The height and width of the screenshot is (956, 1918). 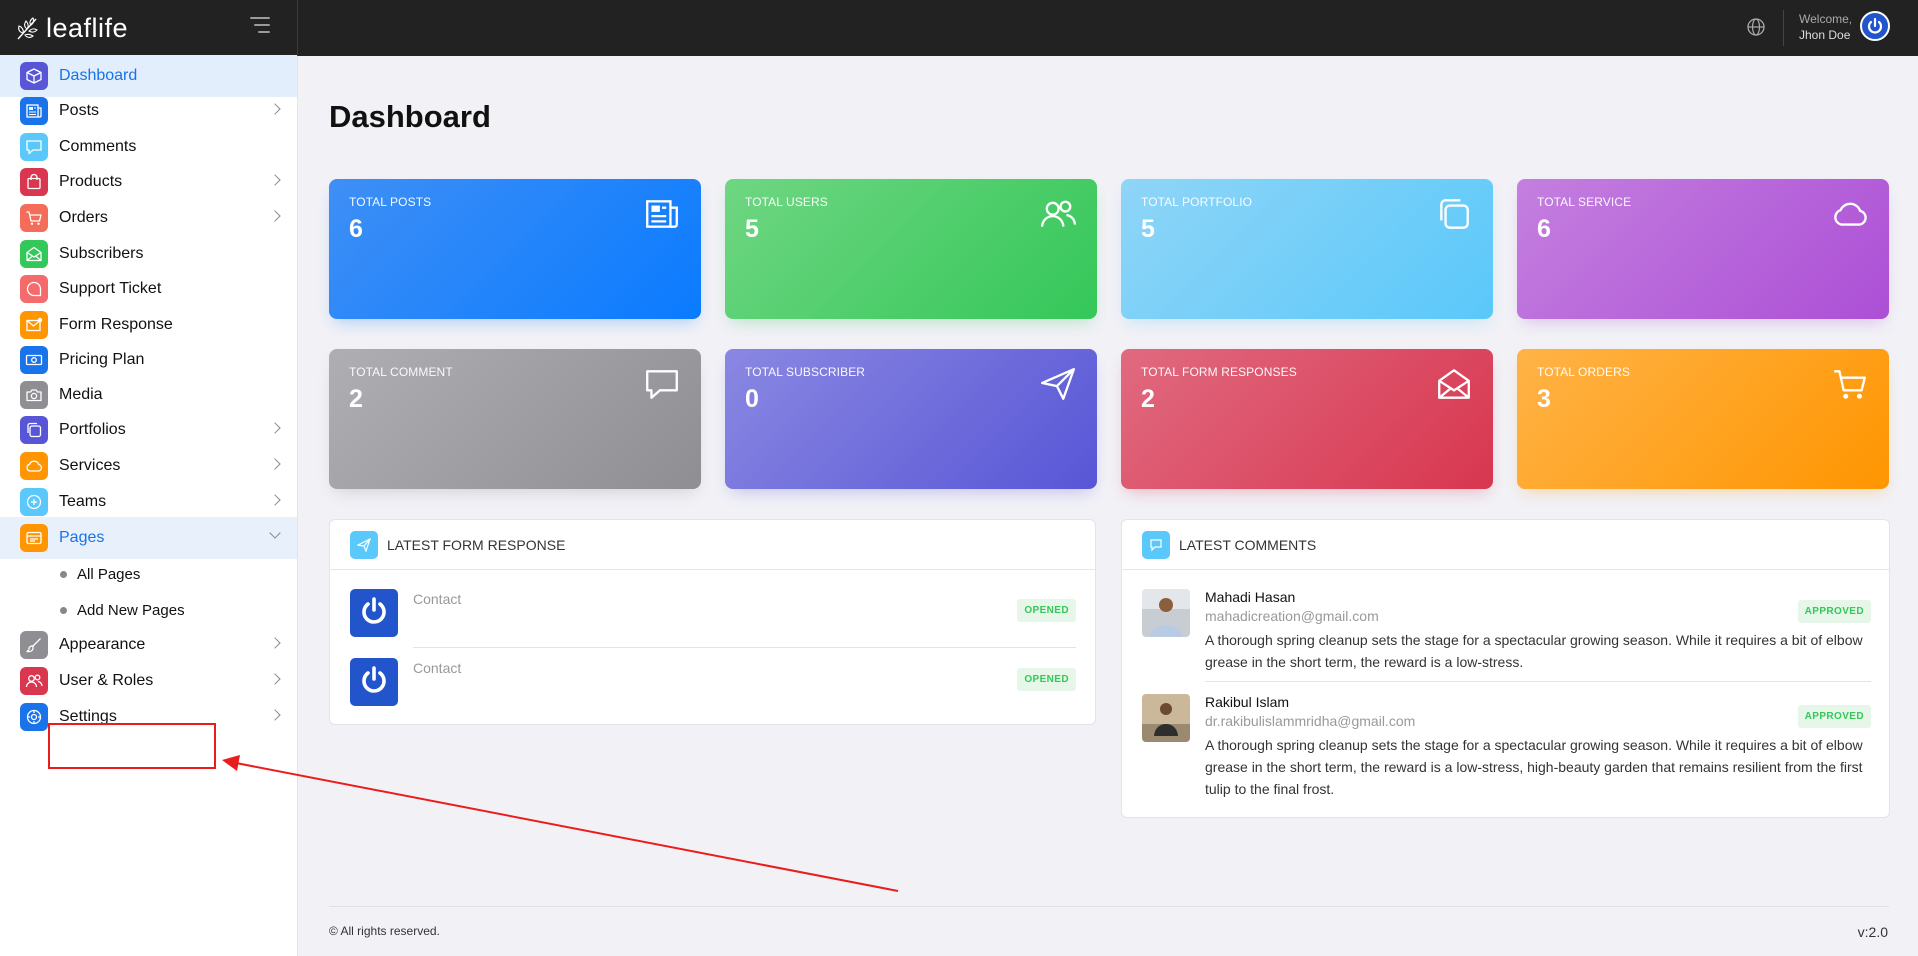 I want to click on user-name: Jhon Doe, so click(x=1825, y=35).